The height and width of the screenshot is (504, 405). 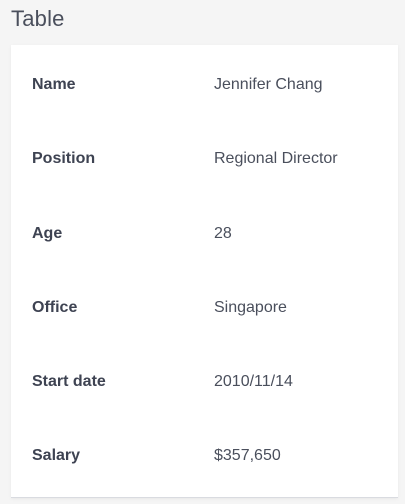 What do you see at coordinates (250, 307) in the screenshot?
I see `row-value-office: Singapore` at bounding box center [250, 307].